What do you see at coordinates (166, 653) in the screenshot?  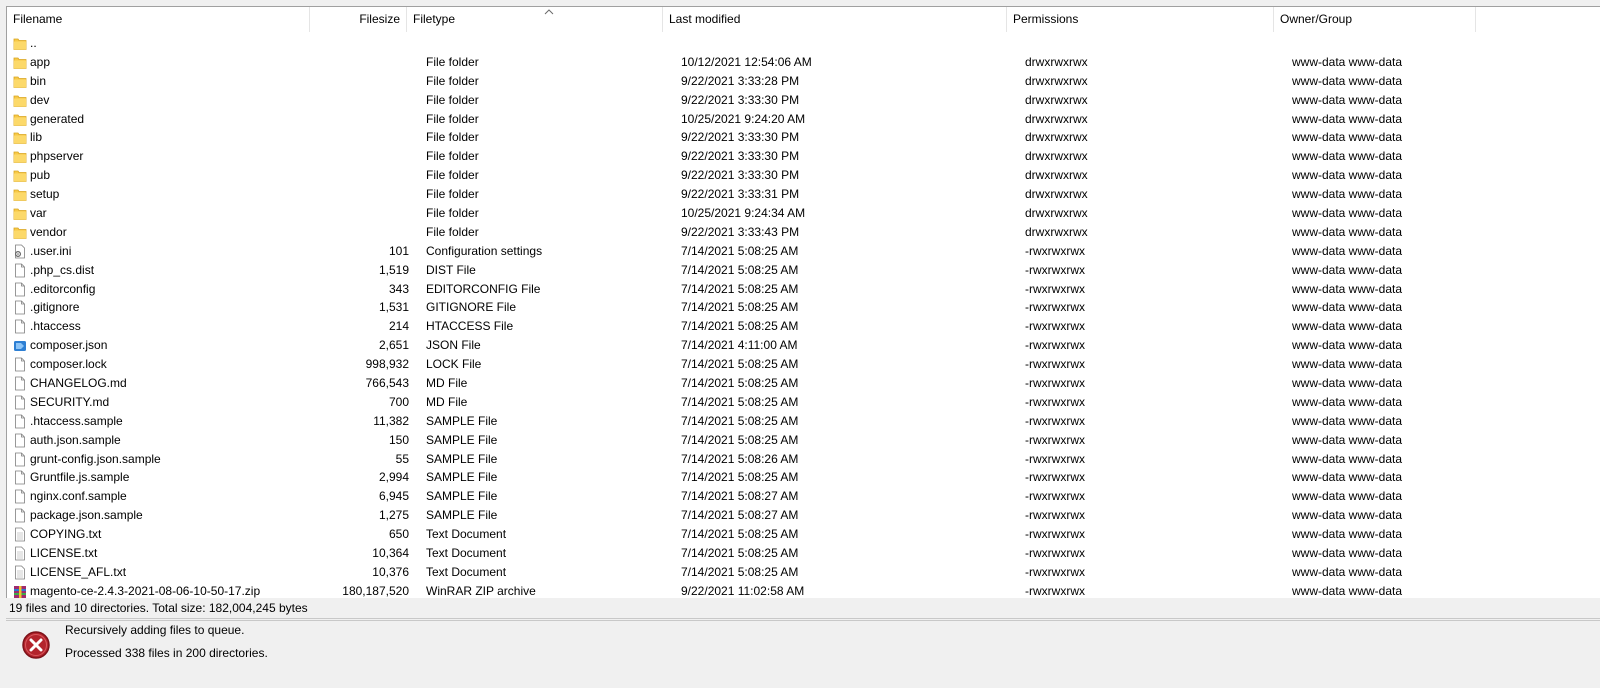 I see `log-message-line-2: Processed 338 files in 200 directories.` at bounding box center [166, 653].